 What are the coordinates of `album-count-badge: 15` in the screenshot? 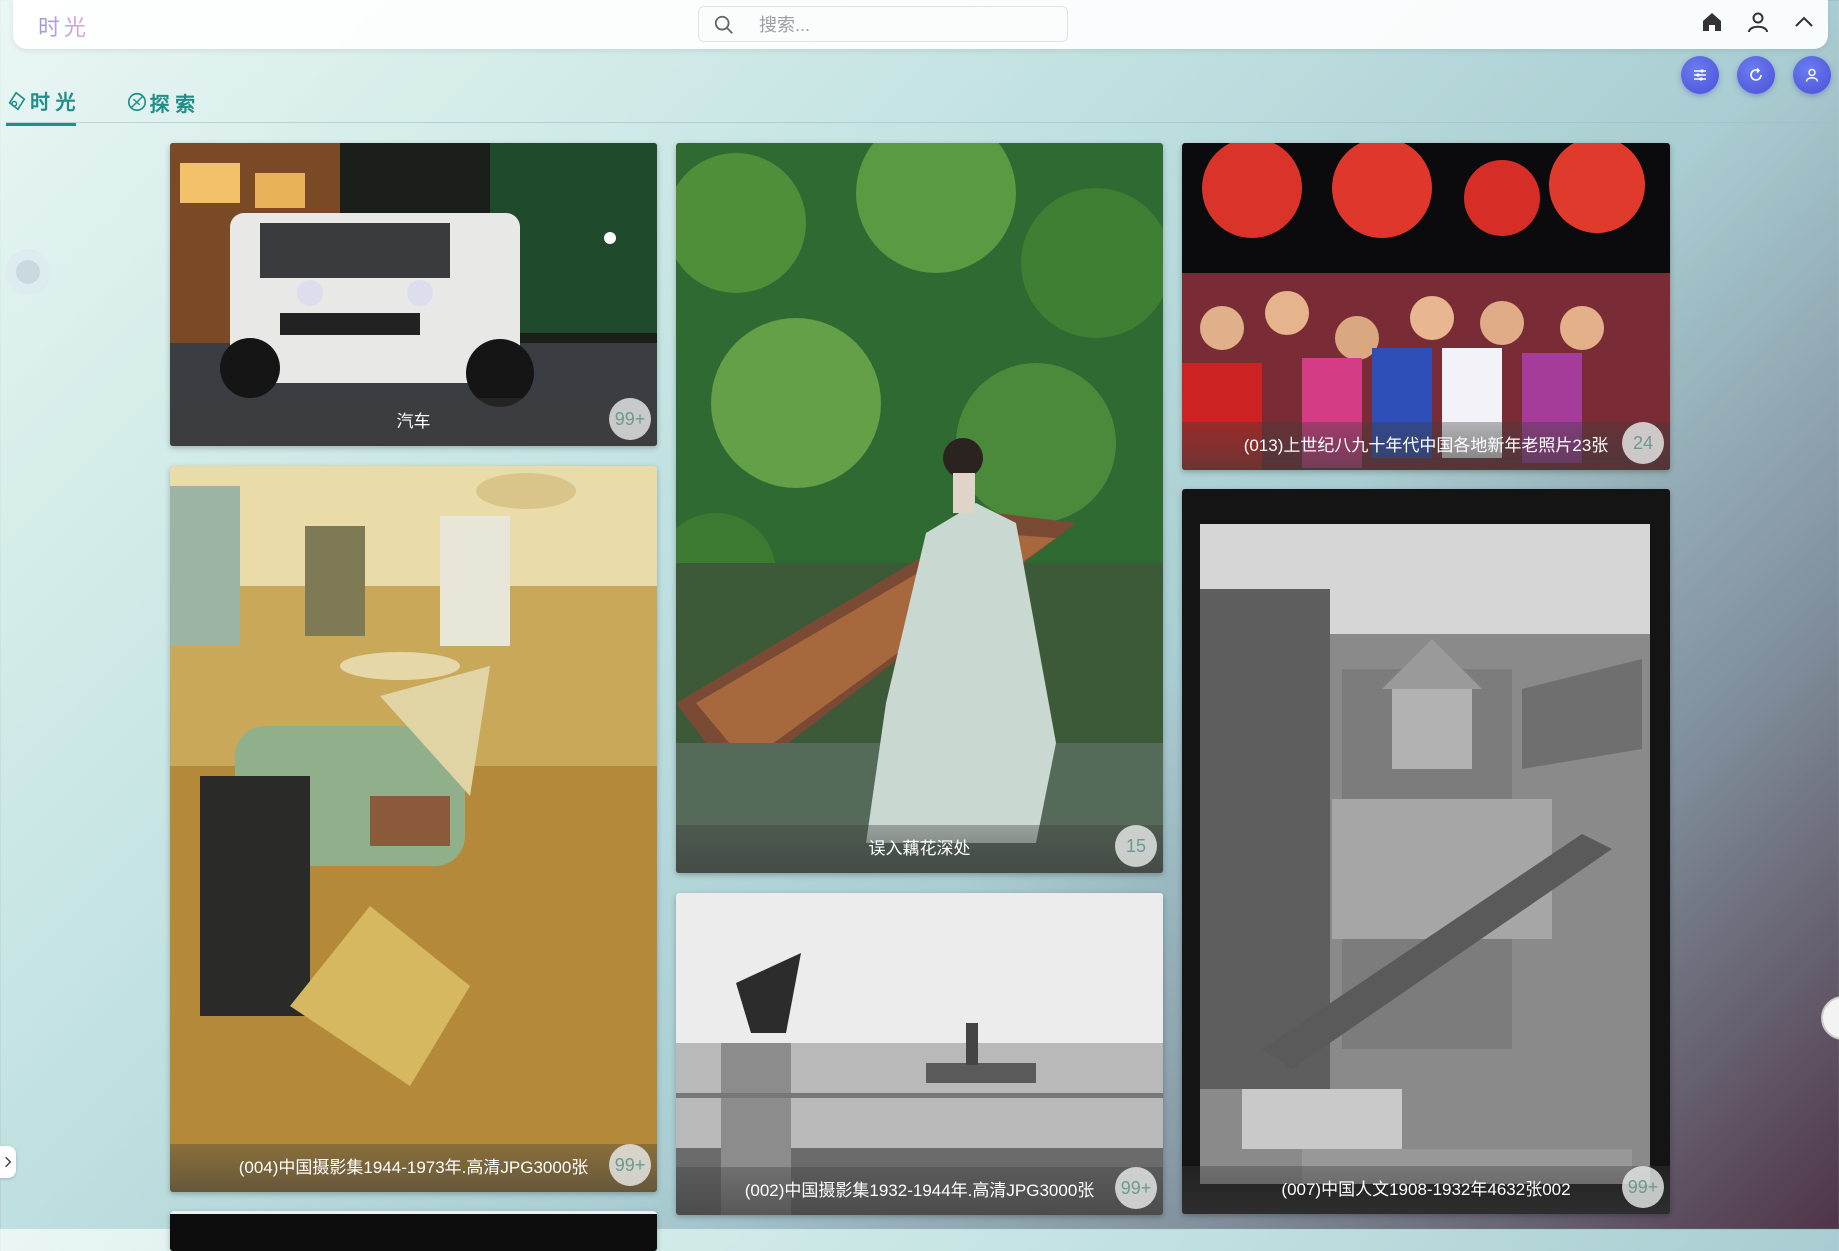 It's located at (1136, 846).